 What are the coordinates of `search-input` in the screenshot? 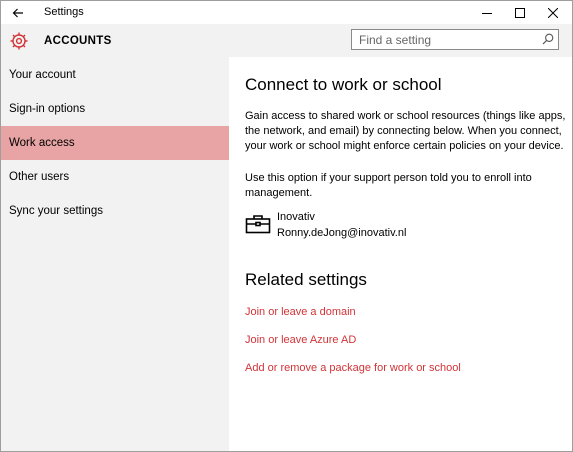 It's located at (445, 39).